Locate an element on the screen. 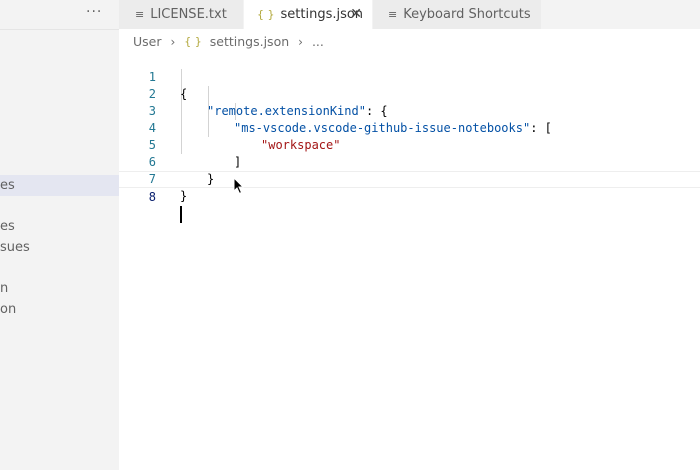 This screenshot has width=700, height=470. code-line: 1 { is located at coordinates (409, 76).